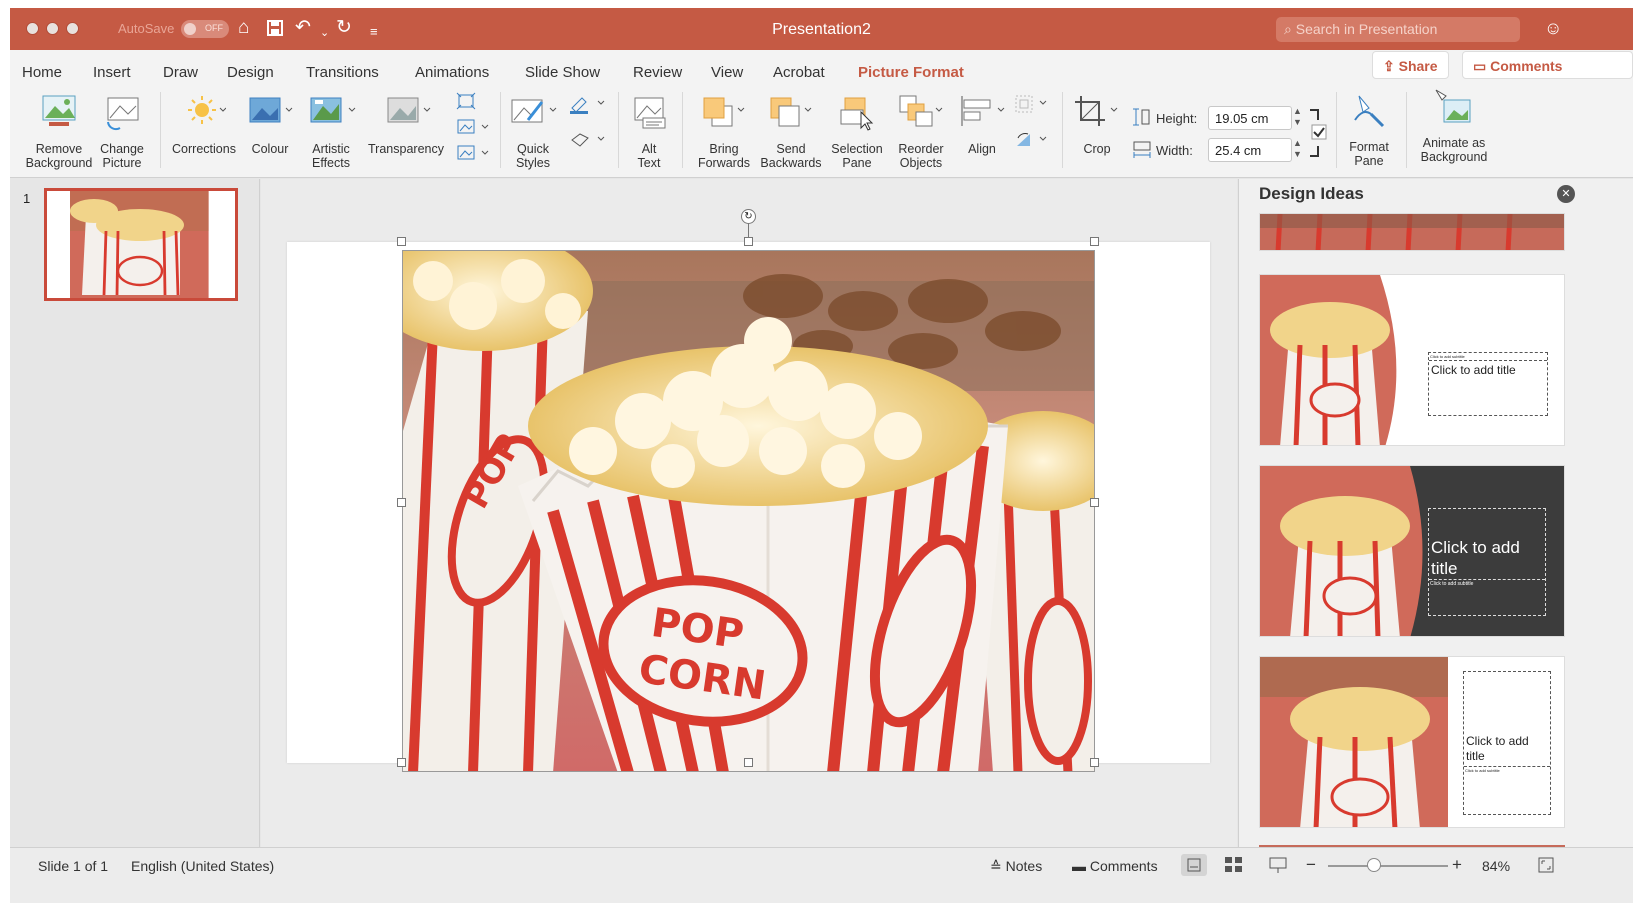 The image size is (1633, 903). What do you see at coordinates (1142, 117) in the screenshot?
I see `height-icon` at bounding box center [1142, 117].